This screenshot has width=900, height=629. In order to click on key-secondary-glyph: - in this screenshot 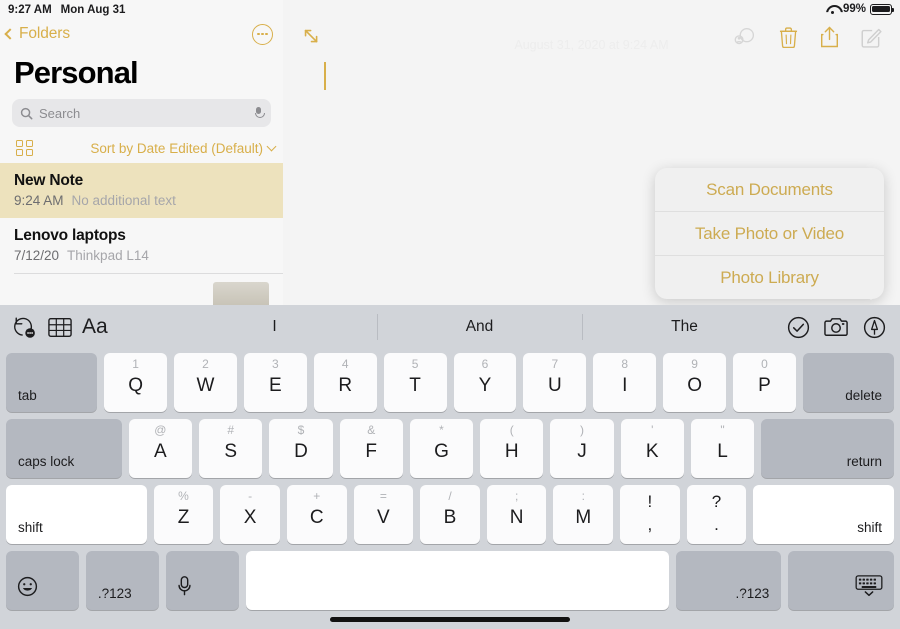, I will do `click(250, 496)`.